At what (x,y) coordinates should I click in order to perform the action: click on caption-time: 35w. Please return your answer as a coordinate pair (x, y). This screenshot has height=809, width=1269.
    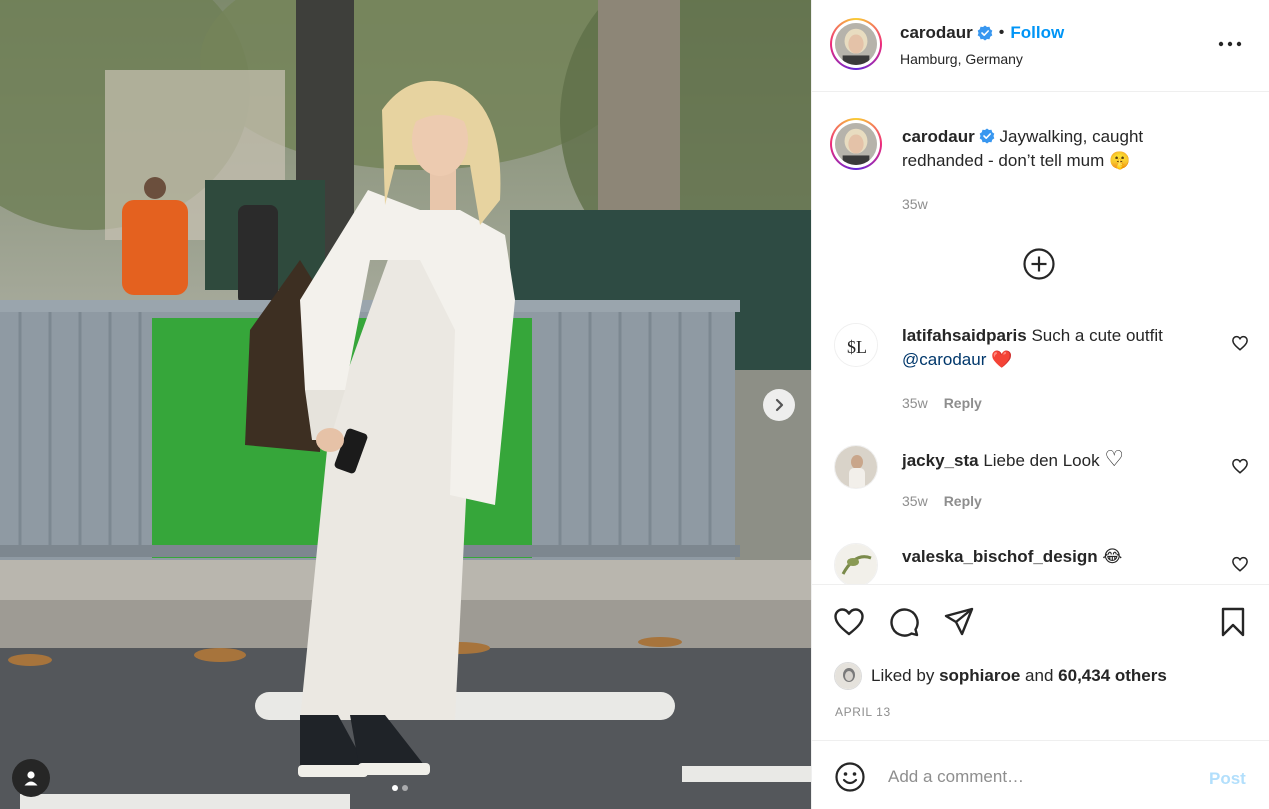
    Looking at the image, I should click on (915, 204).